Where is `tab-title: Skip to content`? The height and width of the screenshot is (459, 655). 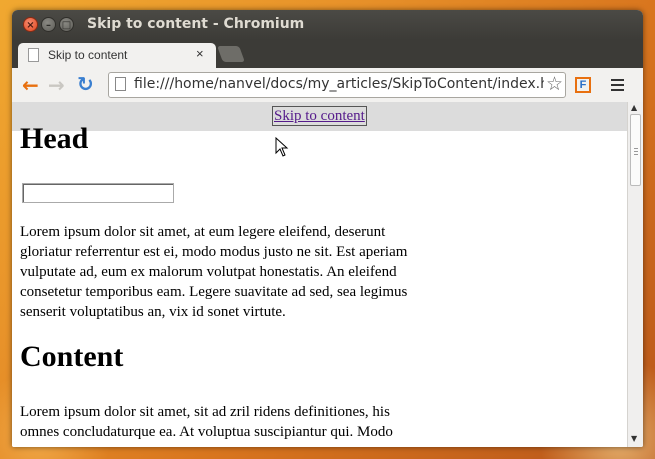 tab-title: Skip to content is located at coordinates (88, 55).